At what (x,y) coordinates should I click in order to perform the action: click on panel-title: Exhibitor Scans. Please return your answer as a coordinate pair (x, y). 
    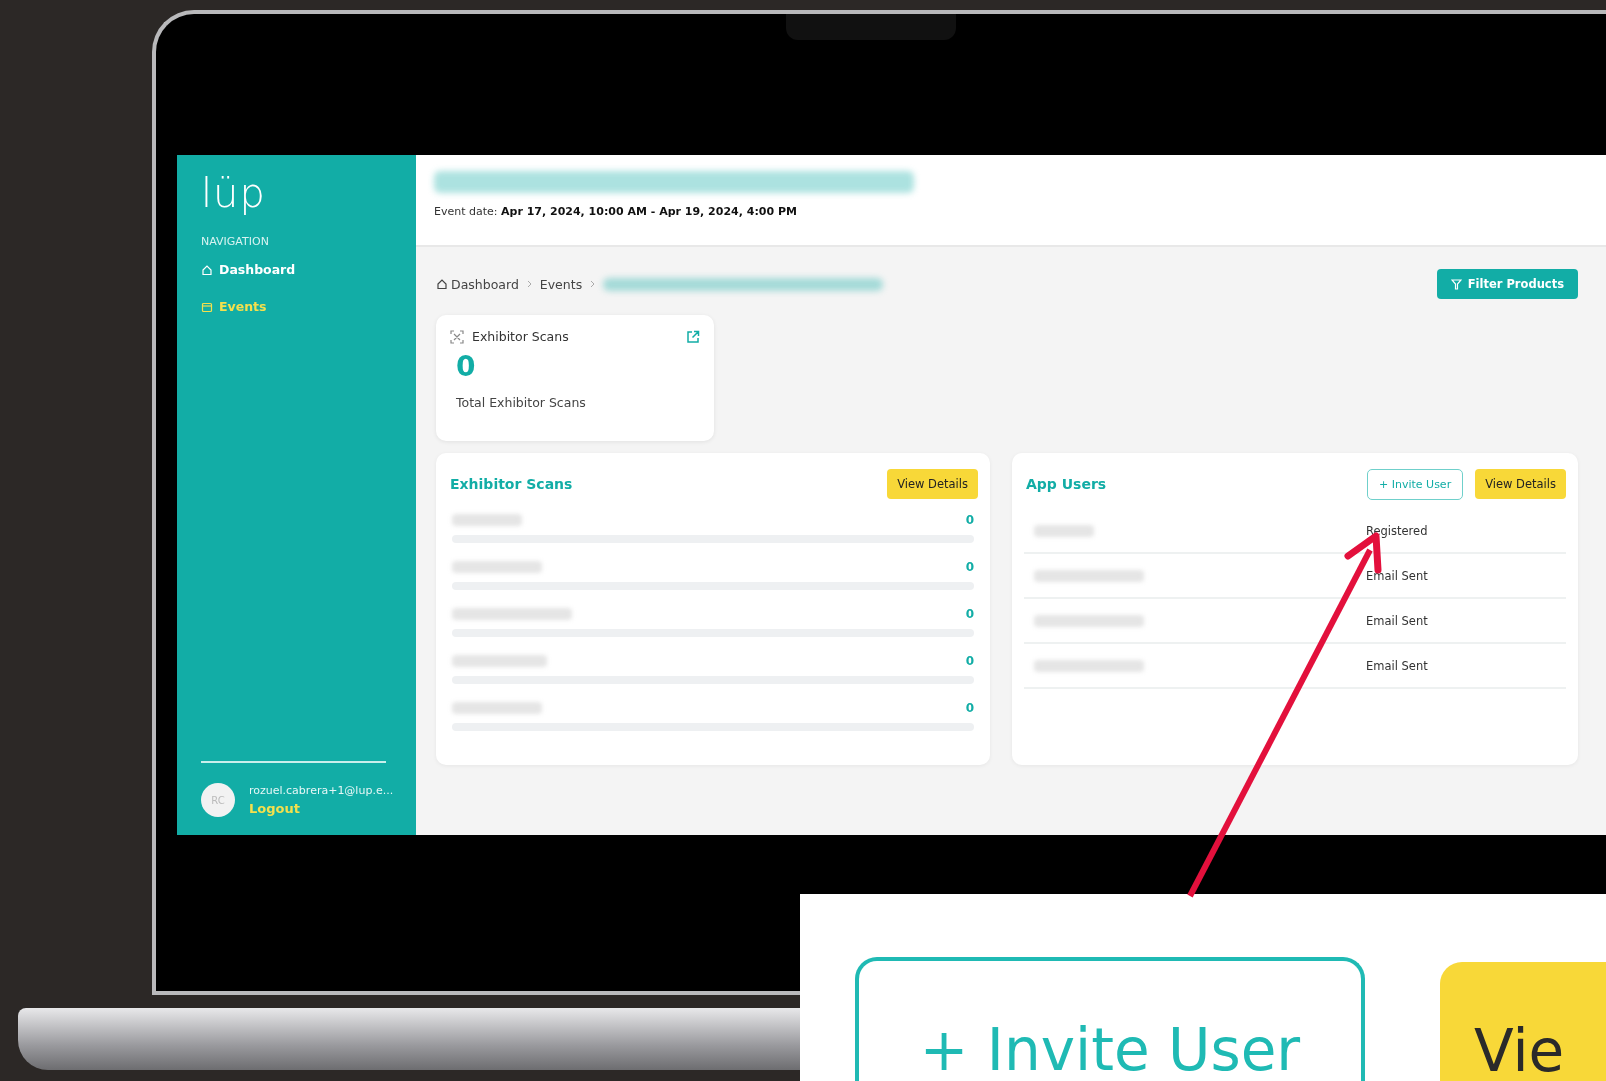
    Looking at the image, I should click on (511, 484).